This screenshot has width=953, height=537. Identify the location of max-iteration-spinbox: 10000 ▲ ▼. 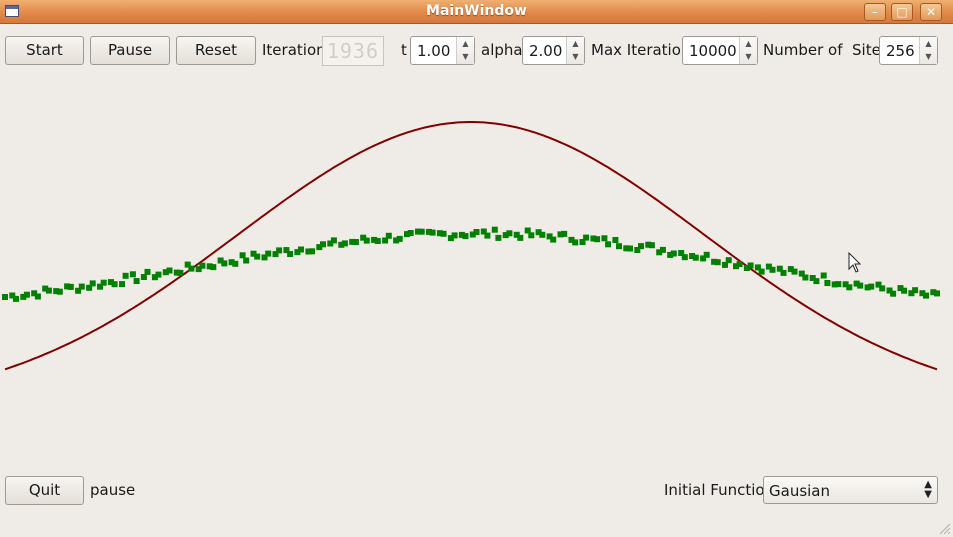
(720, 50).